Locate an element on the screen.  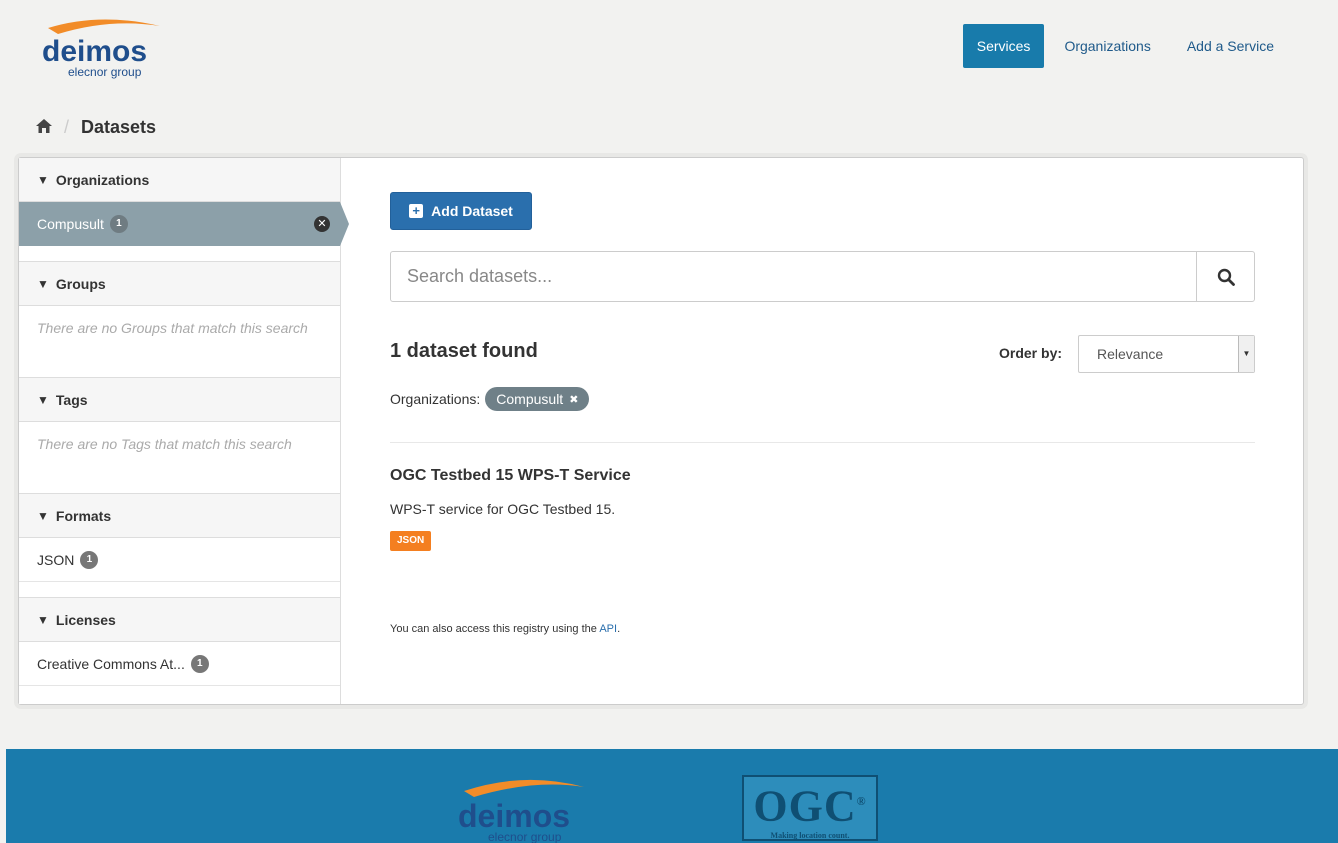
main-nav: Services Organizations Add a Service is located at coordinates (1124, 46).